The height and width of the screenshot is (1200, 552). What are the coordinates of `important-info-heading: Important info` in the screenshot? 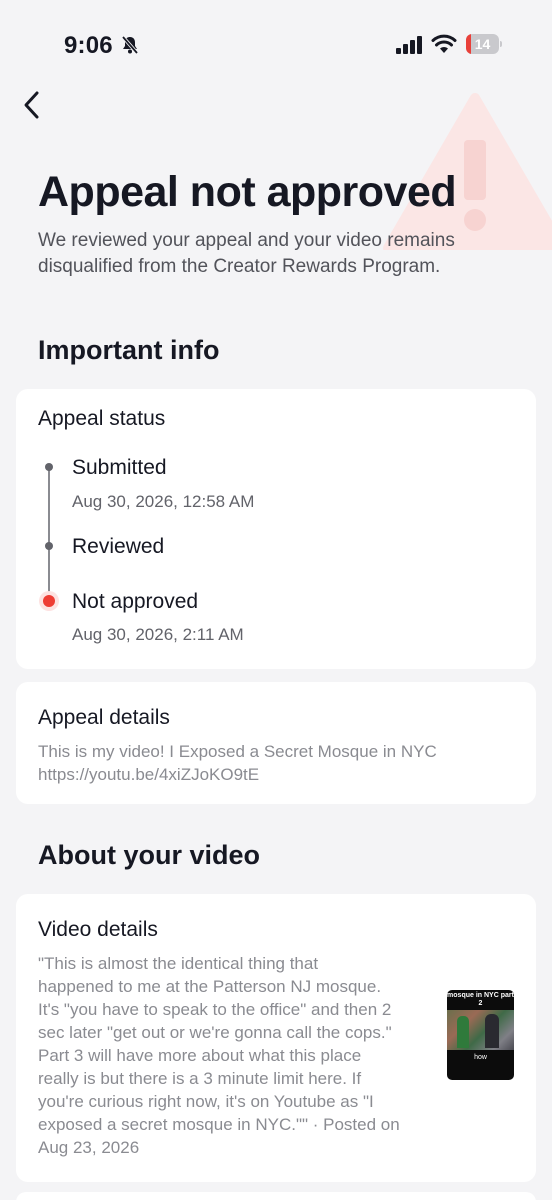 It's located at (129, 350).